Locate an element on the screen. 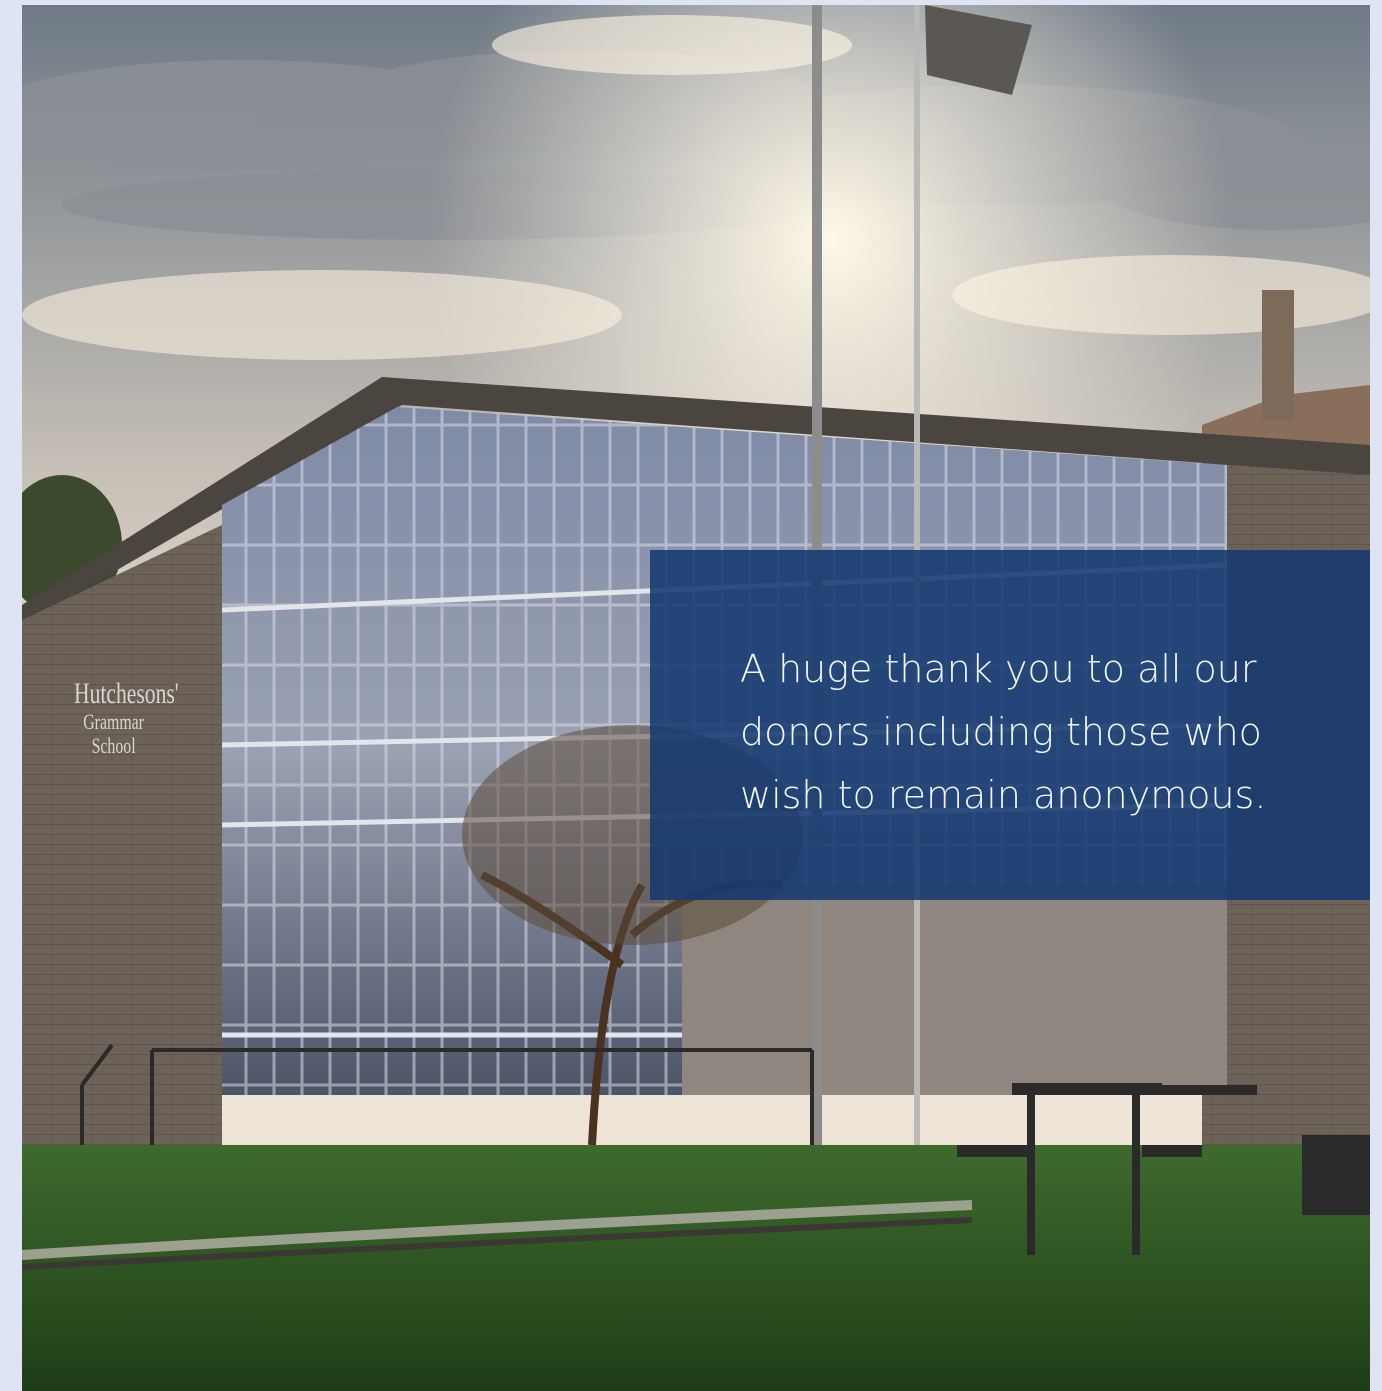 The image size is (1382, 1391). sign-line-1: Hutchesons' is located at coordinates (126, 693).